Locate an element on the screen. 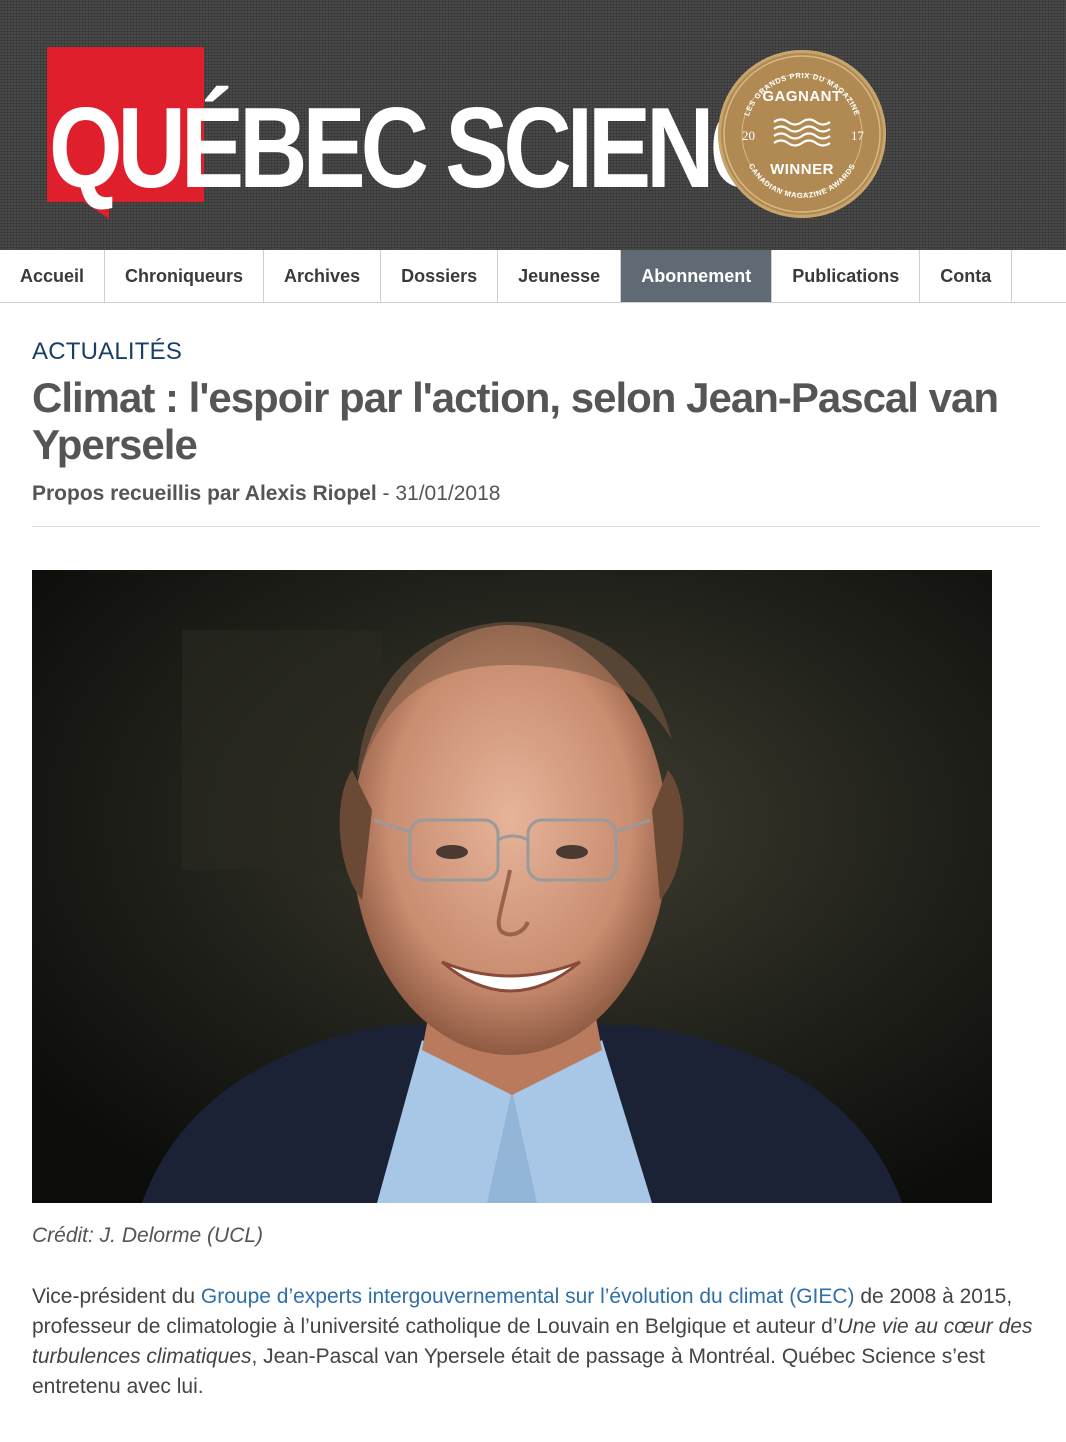 Image resolution: width=1066 pixels, height=1442 pixels. nav-item-dossiers: Dossiers is located at coordinates (440, 276).